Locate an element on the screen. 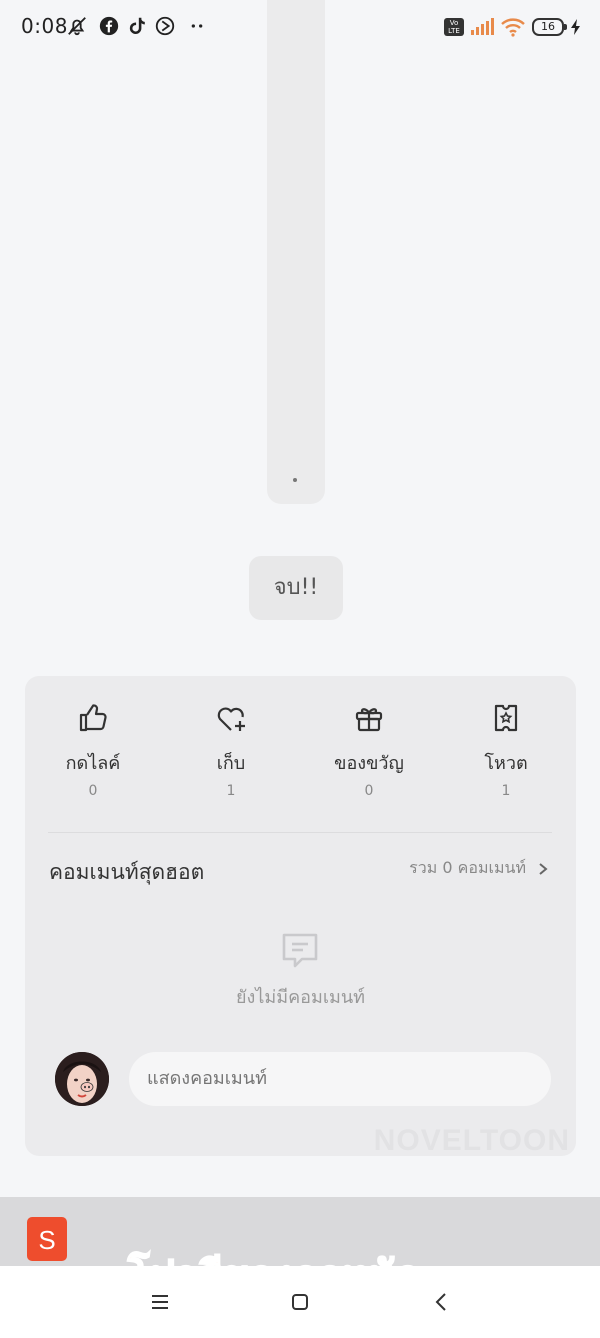 The height and width of the screenshot is (1338, 600). bookmark-label: เก็บ is located at coordinates (231, 763).